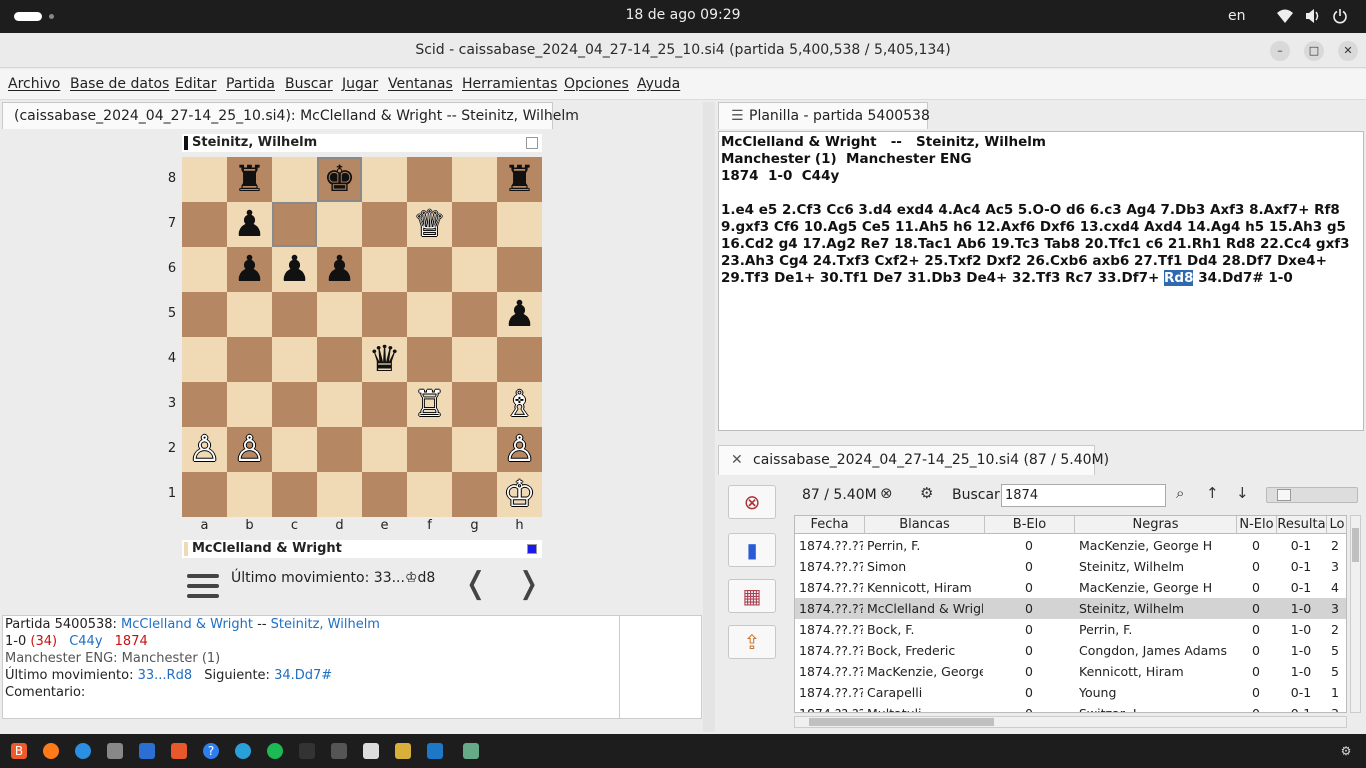 This screenshot has width=1366, height=768. What do you see at coordinates (204, 494) in the screenshot?
I see `square-a1` at bounding box center [204, 494].